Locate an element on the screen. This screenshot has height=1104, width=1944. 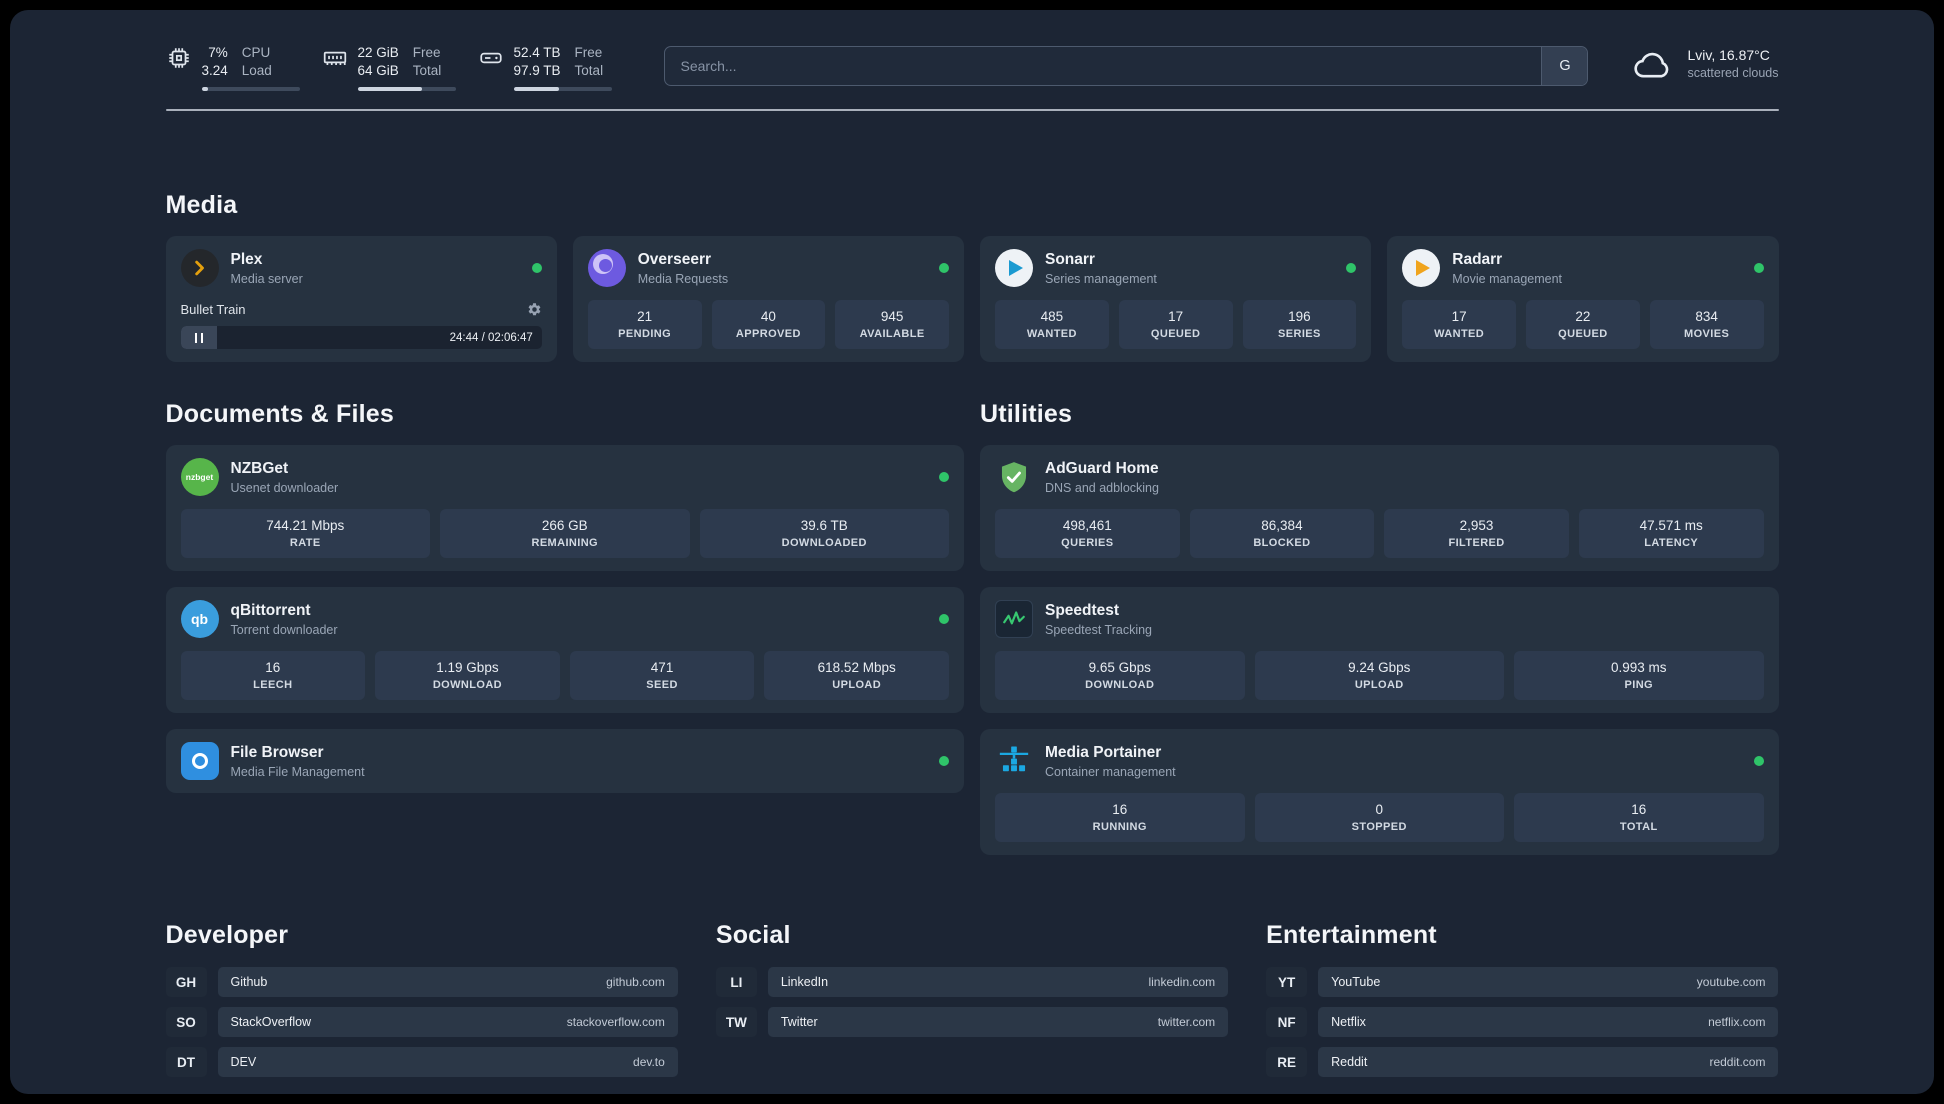
filebrowser-app-link: File Browser Media File Management is located at coordinates (564, 761).